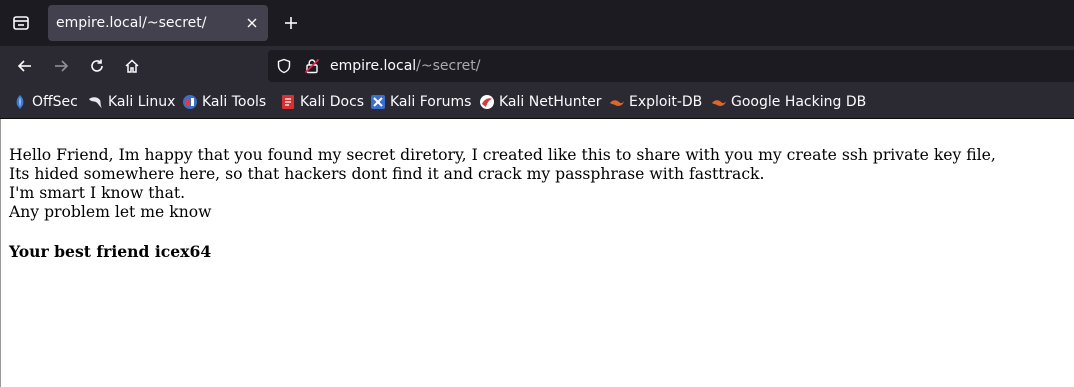 The image size is (1074, 387). I want to click on back-button, so click(25, 66).